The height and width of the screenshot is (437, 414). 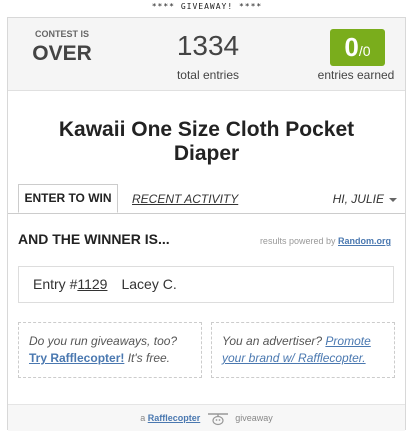 I want to click on footer-prefix: a, so click(x=143, y=418).